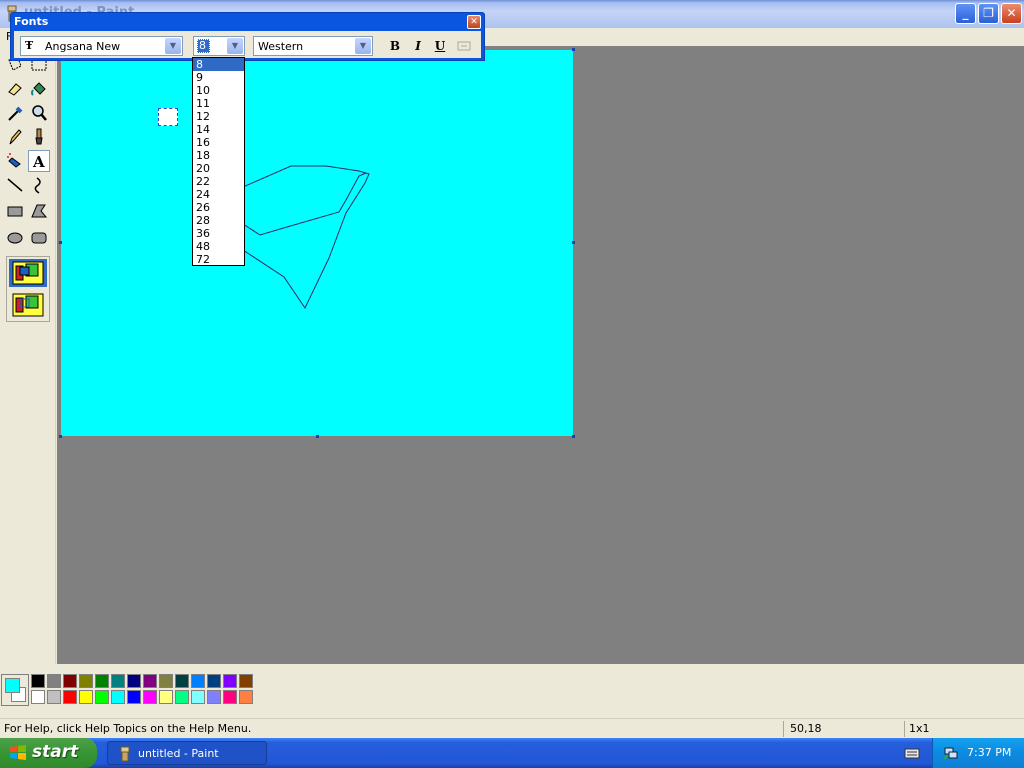 Image resolution: width=1024 pixels, height=768 pixels. I want to click on truetype-icon: Ŧ, so click(29, 45).